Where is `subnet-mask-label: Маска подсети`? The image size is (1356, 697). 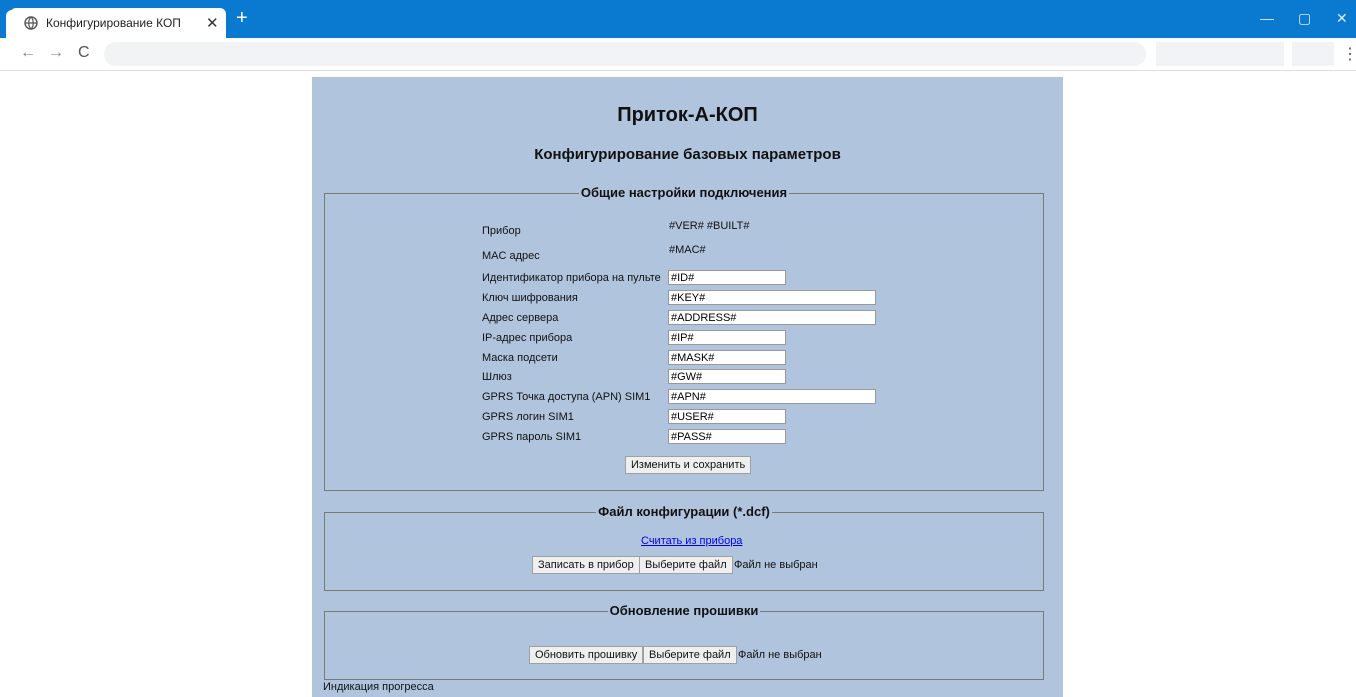 subnet-mask-label: Маска подсети is located at coordinates (520, 358).